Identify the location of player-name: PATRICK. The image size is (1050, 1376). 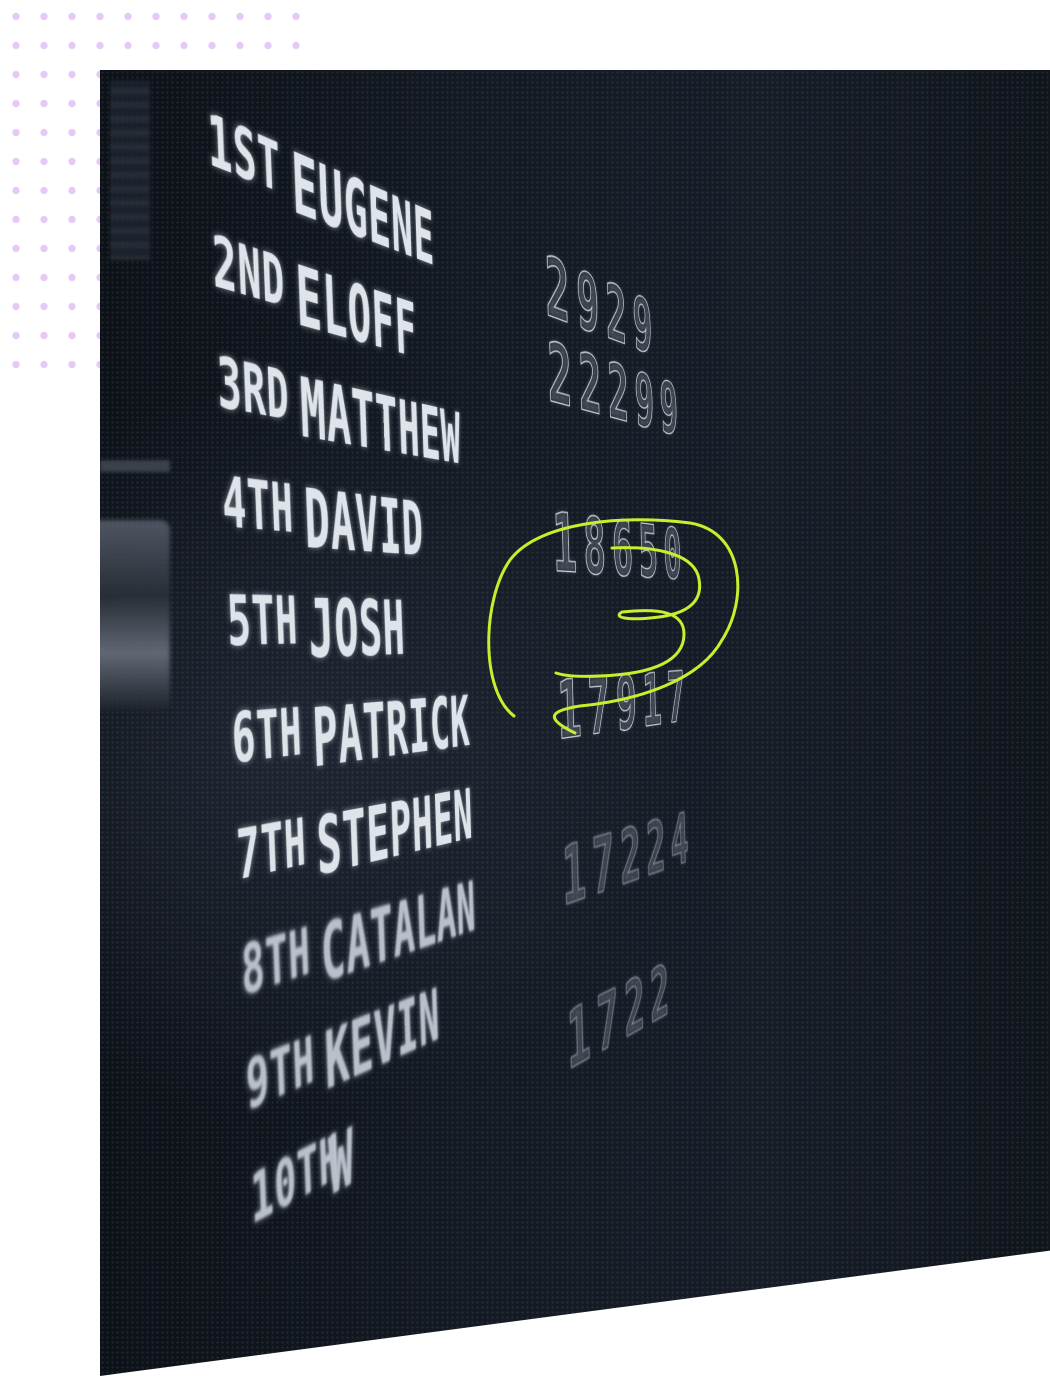
(391, 735).